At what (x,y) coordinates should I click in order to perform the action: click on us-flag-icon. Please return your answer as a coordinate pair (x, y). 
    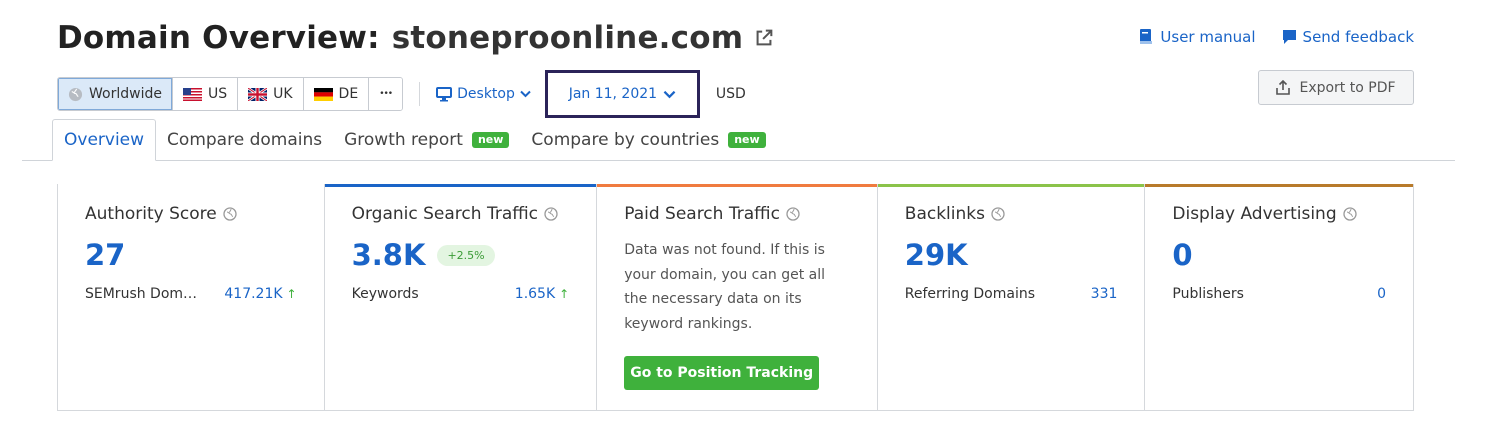
    Looking at the image, I should click on (192, 94).